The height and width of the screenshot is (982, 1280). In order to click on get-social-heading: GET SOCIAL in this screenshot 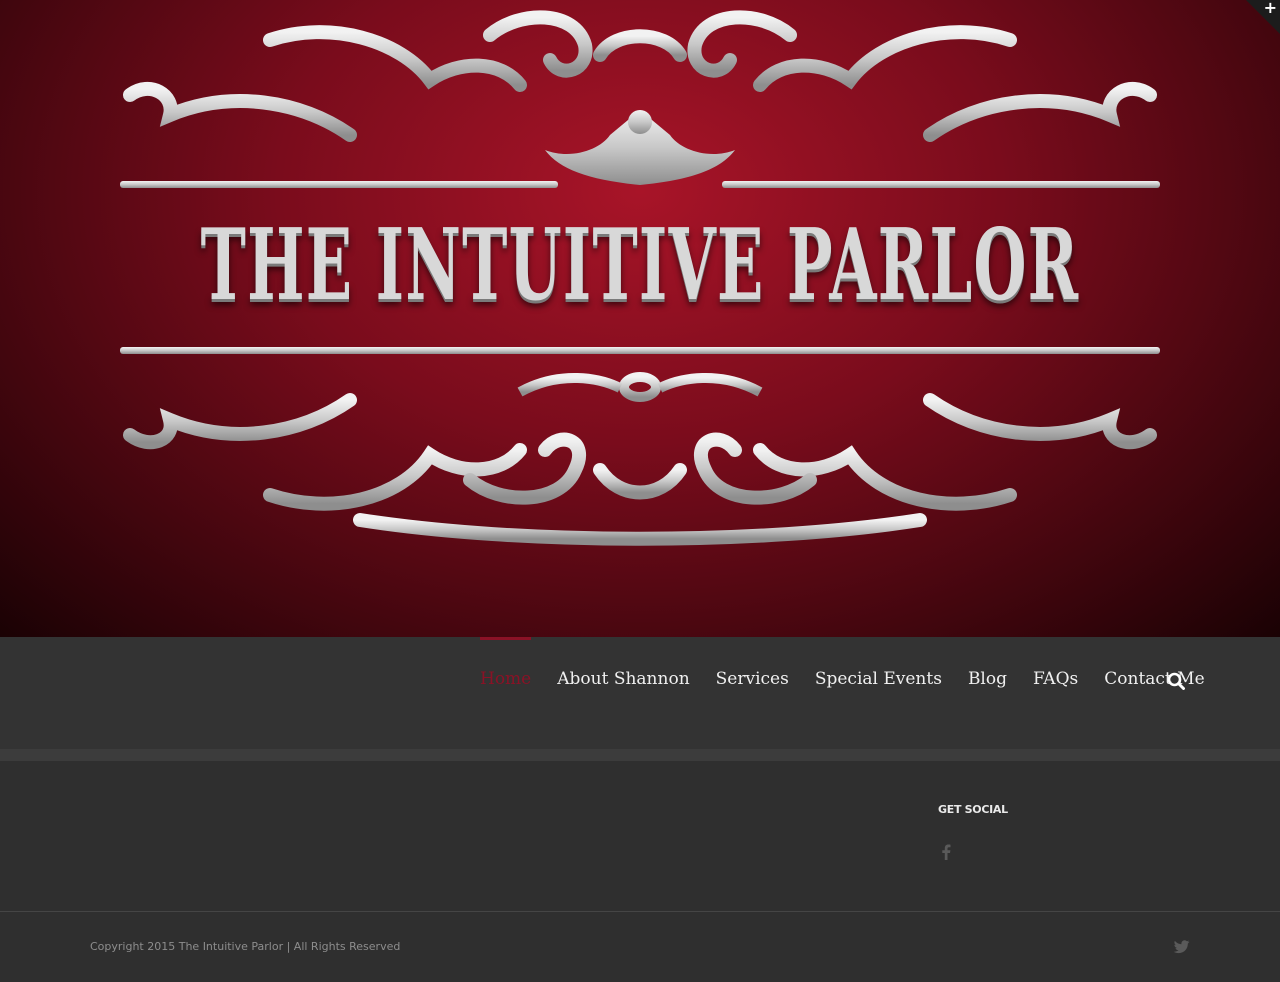, I will do `click(973, 809)`.